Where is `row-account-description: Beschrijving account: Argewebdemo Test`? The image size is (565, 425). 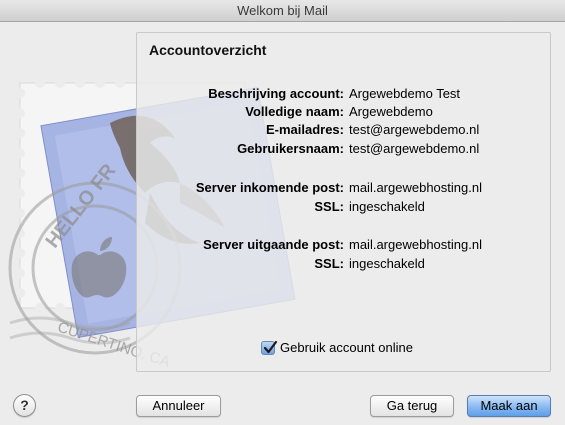
row-account-description: Beschrijving account: Argewebdemo Test is located at coordinates (344, 94).